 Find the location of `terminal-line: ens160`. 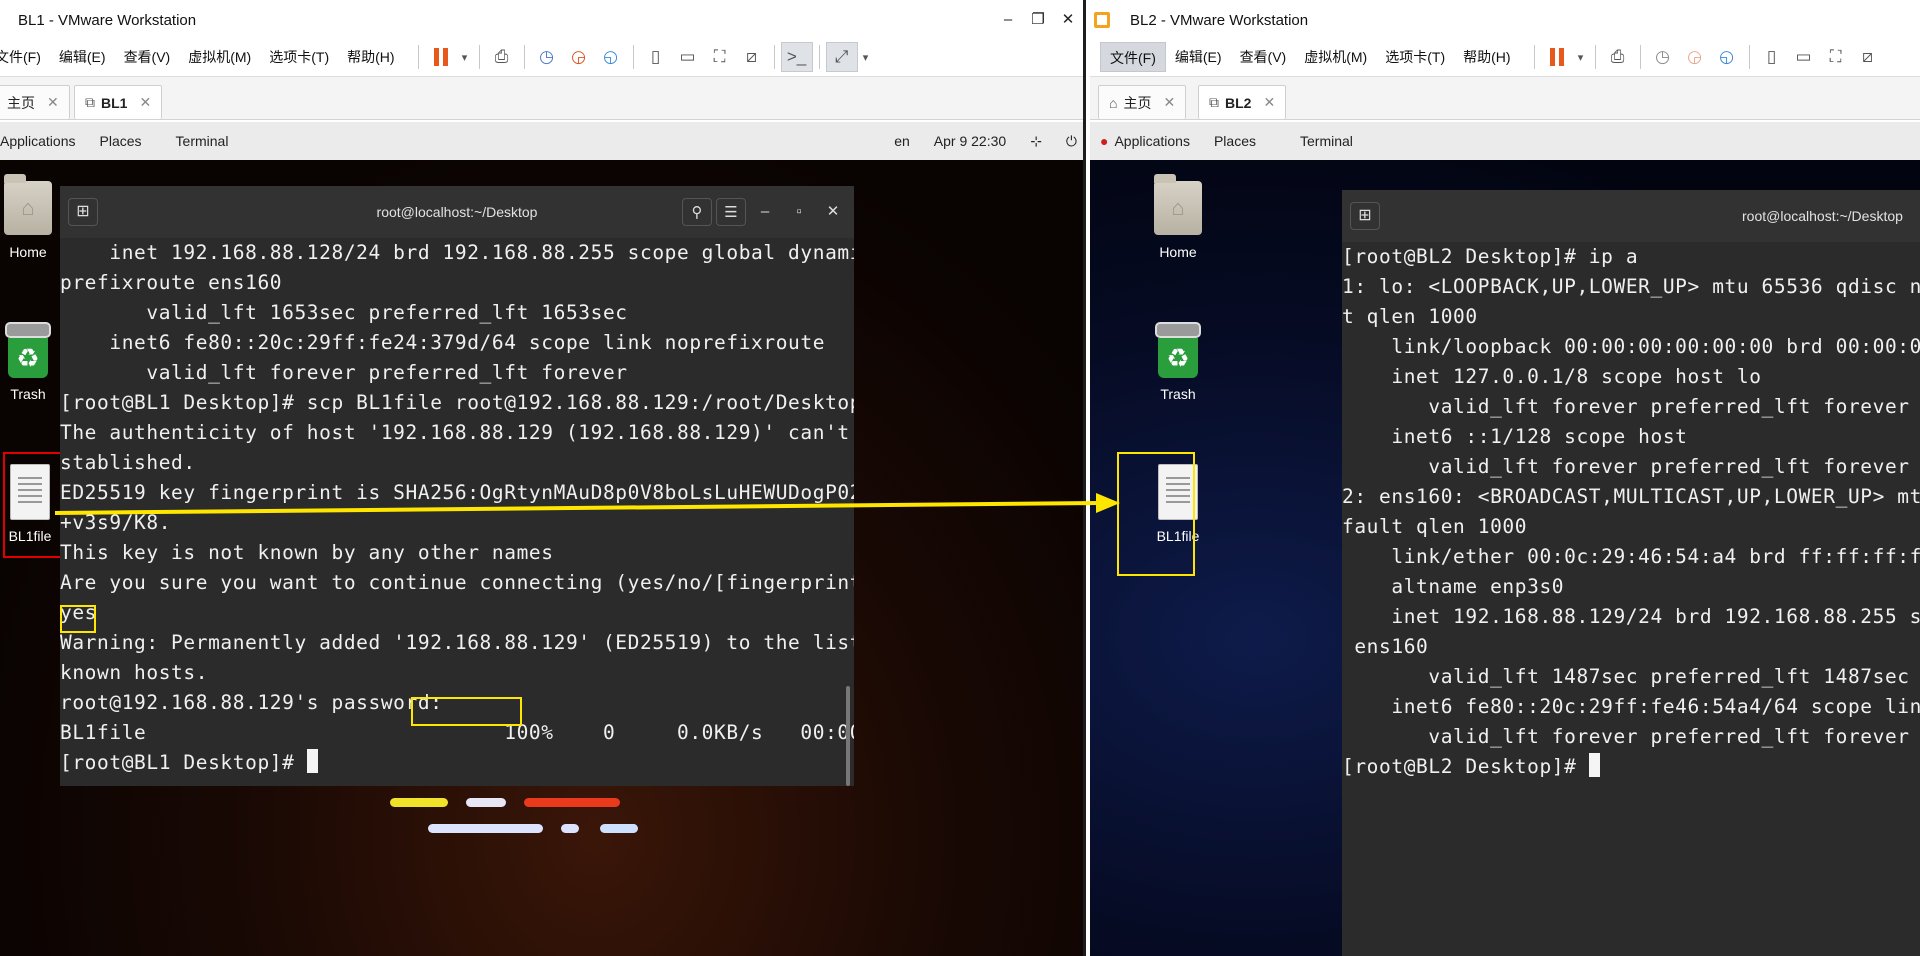

terminal-line: ens160 is located at coordinates (1385, 646).